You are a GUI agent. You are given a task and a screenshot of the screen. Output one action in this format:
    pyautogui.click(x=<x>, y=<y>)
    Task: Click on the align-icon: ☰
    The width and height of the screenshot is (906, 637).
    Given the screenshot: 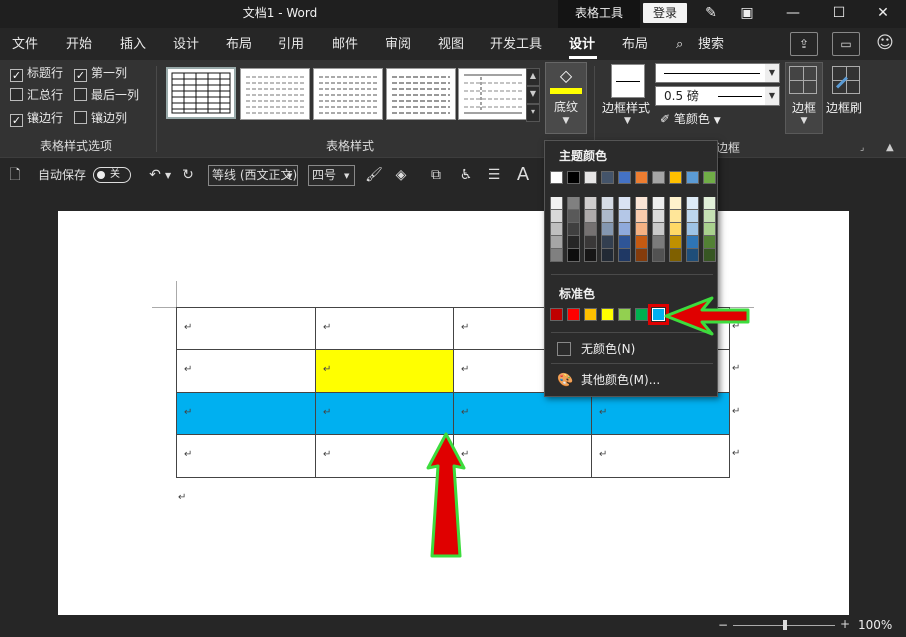 What is the action you would take?
    pyautogui.click(x=494, y=175)
    